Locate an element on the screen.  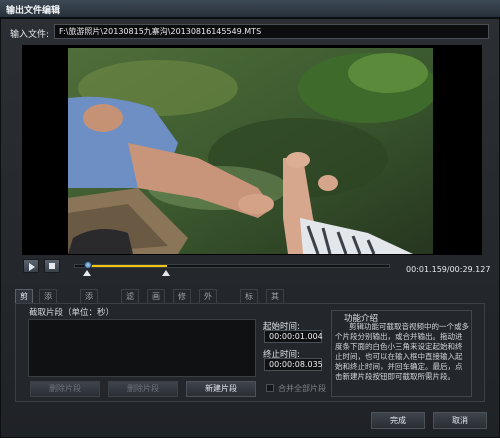
time-readout: 00:01.159/00:29.127 is located at coordinates (448, 269).